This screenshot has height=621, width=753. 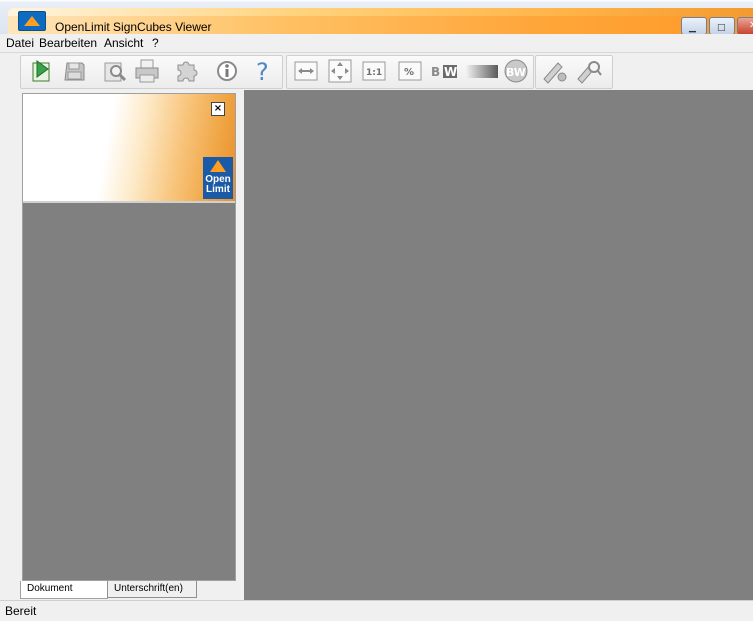 I want to click on banner-close-button: ×, so click(x=218, y=109).